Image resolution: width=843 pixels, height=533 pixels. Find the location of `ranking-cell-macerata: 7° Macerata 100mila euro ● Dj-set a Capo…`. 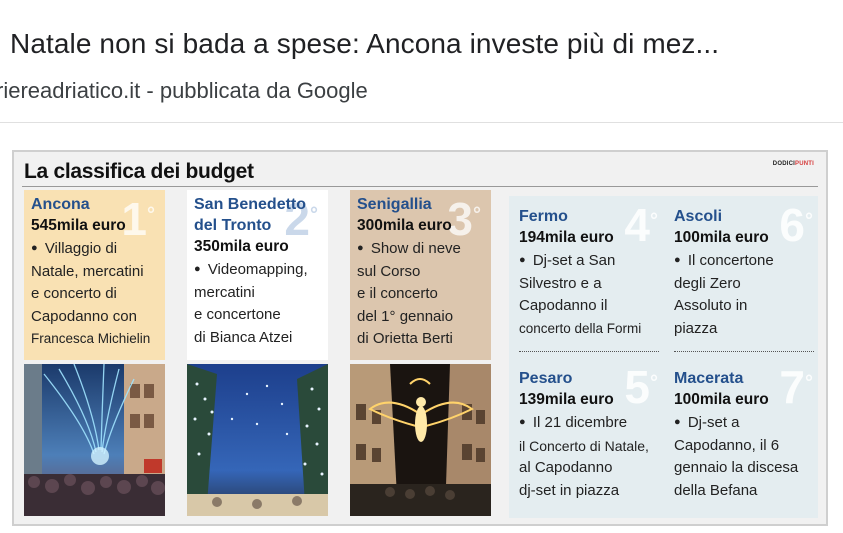

ranking-cell-macerata: 7° Macerata 100mila euro ● Dj-set a Capo… is located at coordinates (746, 433).